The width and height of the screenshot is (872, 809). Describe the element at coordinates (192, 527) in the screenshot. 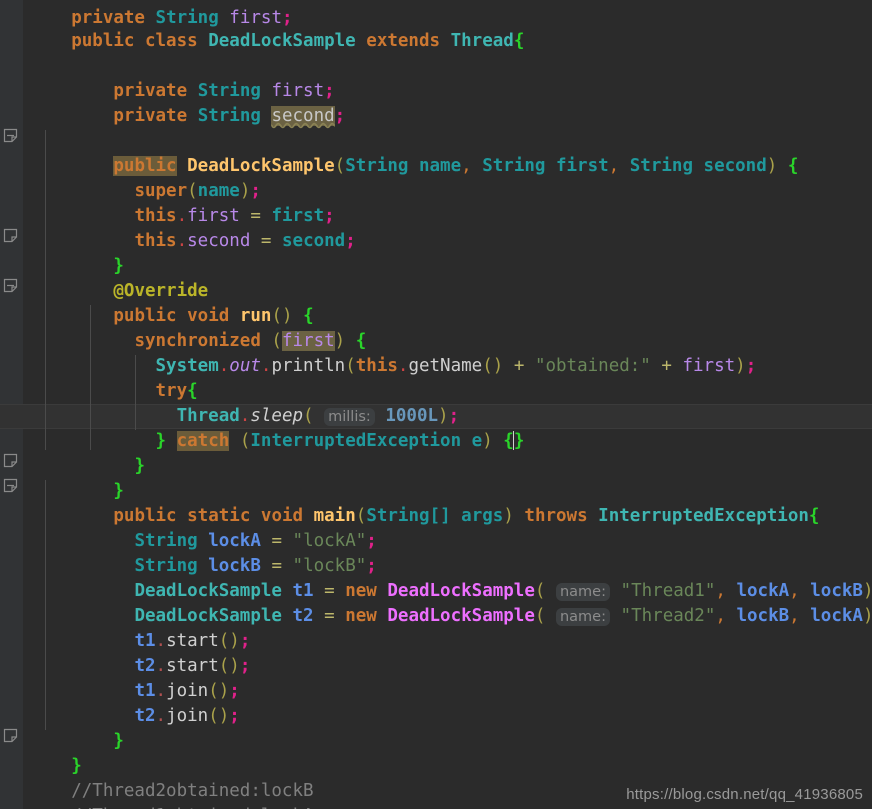

I see `code-line-declare-locka: String lockA = "lockA";` at that location.